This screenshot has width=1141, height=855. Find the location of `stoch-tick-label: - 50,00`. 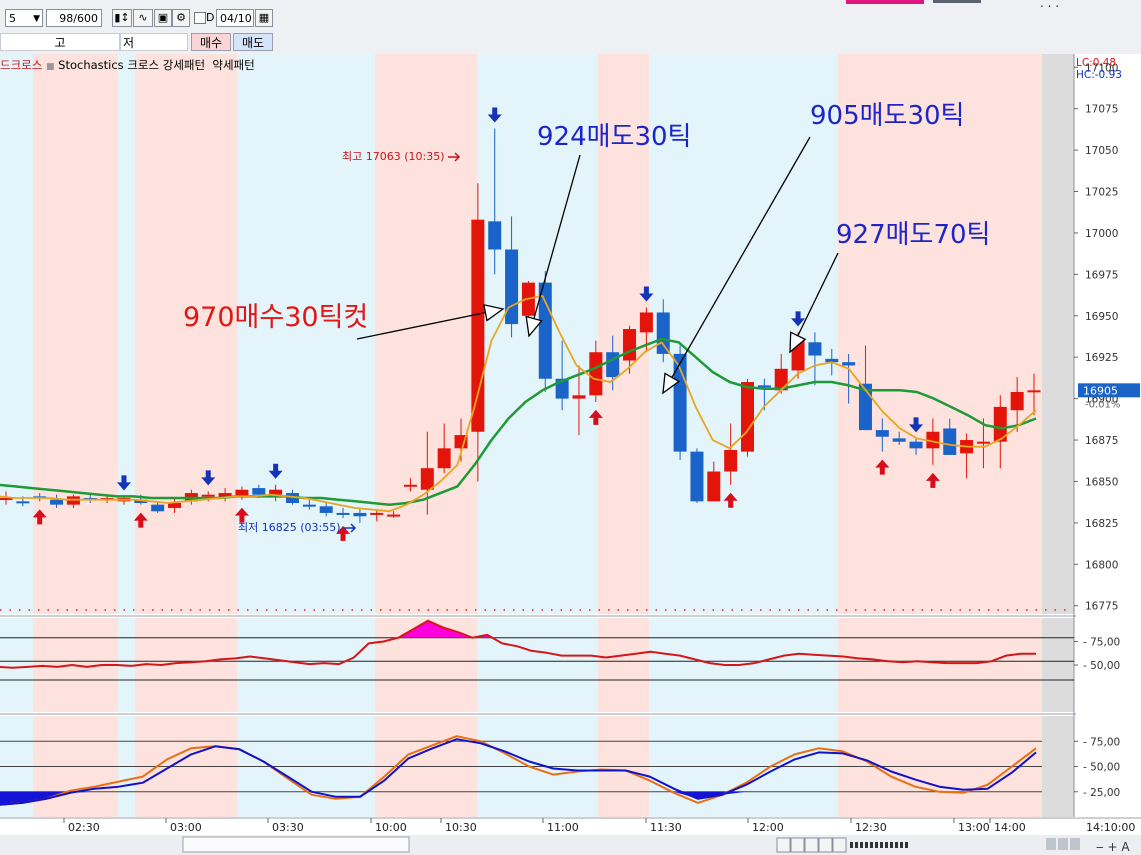

stoch-tick-label: - 50,00 is located at coordinates (1101, 768).